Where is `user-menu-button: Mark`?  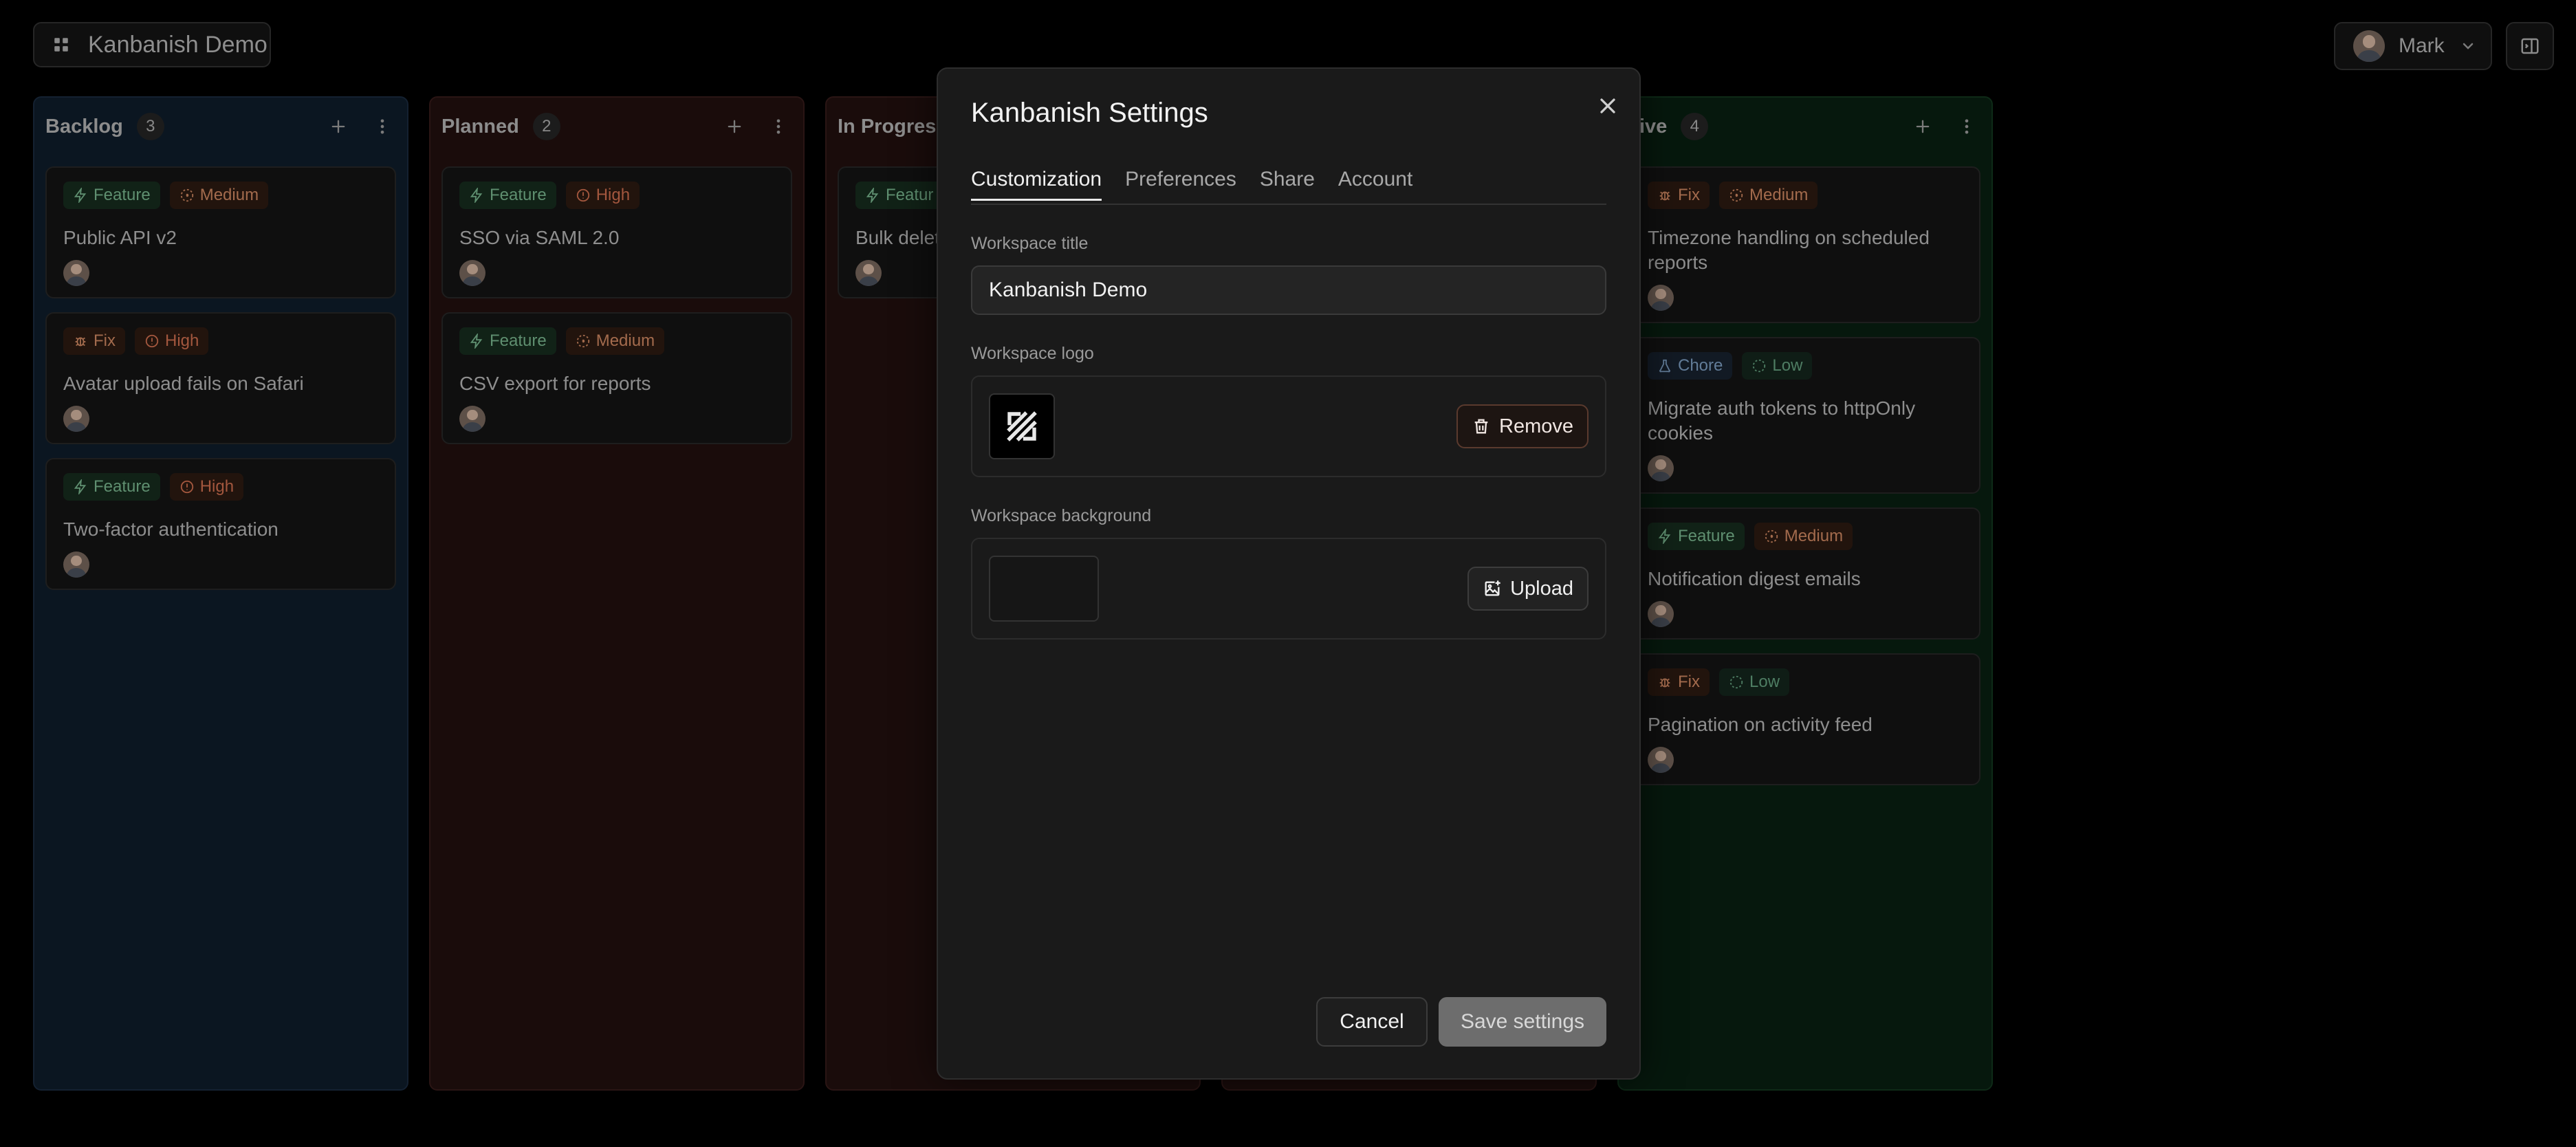 user-menu-button: Mark is located at coordinates (2413, 46).